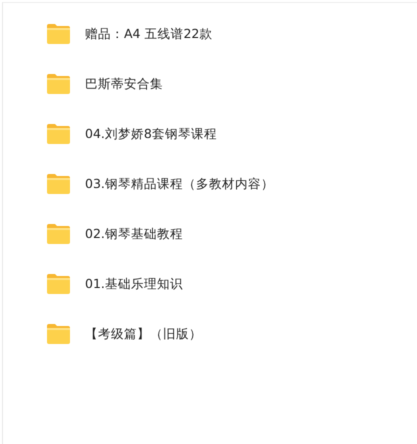 The width and height of the screenshot is (417, 444). What do you see at coordinates (143, 334) in the screenshot?
I see `folder-name: 【考级篇】（旧版）` at bounding box center [143, 334].